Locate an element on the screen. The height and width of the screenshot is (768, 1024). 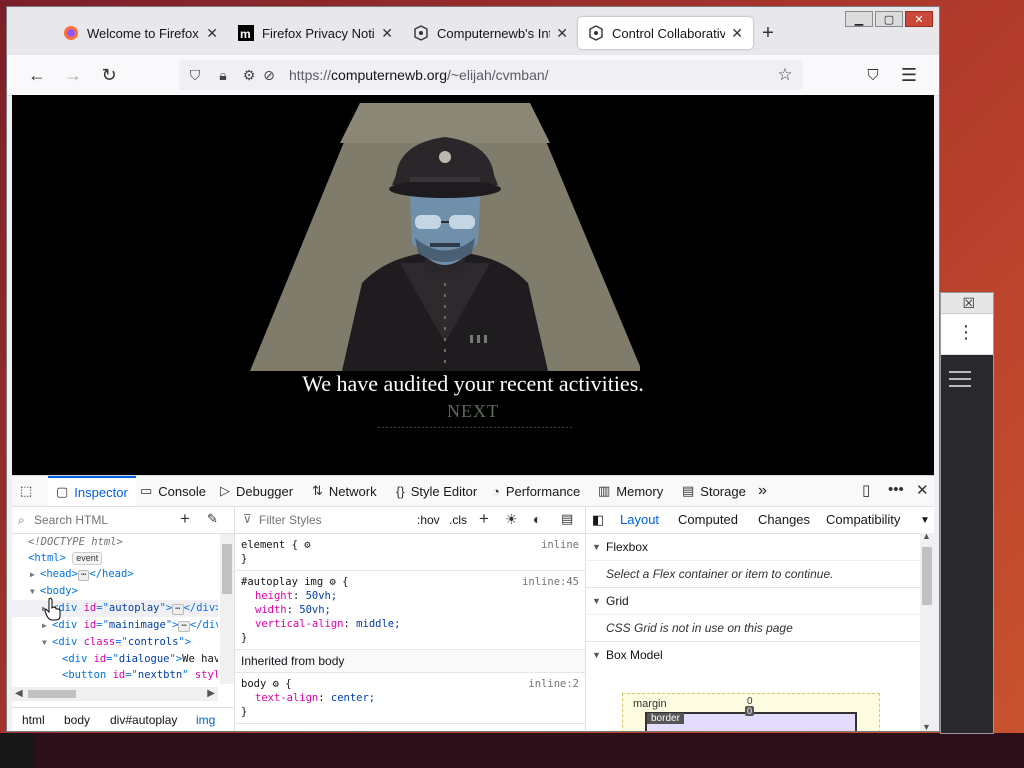
markup-vertical-scrollbar is located at coordinates (227, 609).